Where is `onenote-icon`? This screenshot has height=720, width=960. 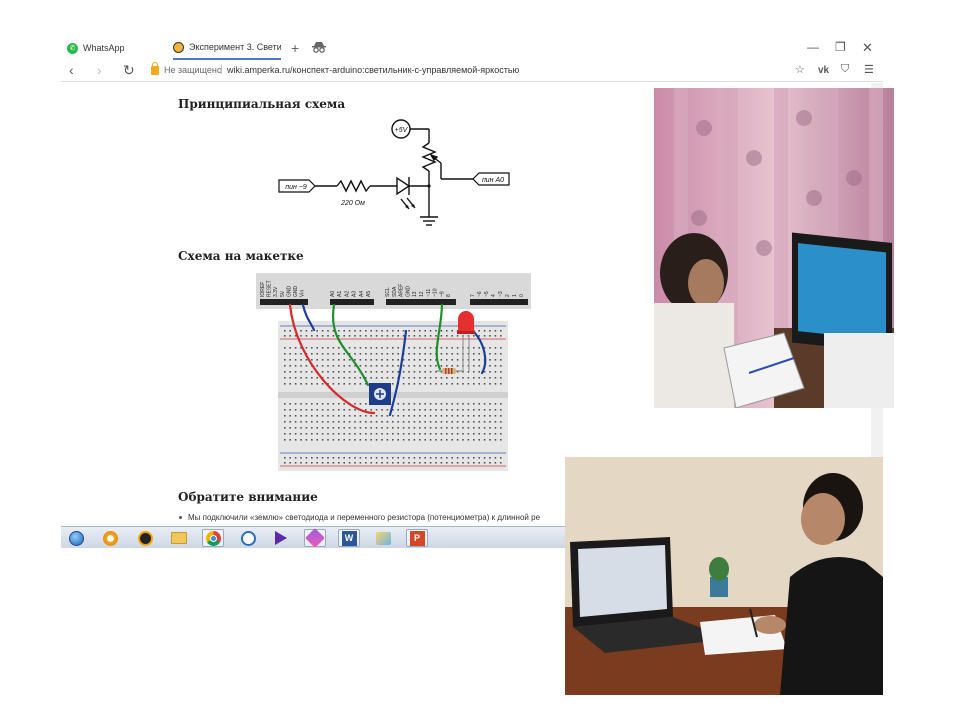
onenote-icon is located at coordinates (315, 538).